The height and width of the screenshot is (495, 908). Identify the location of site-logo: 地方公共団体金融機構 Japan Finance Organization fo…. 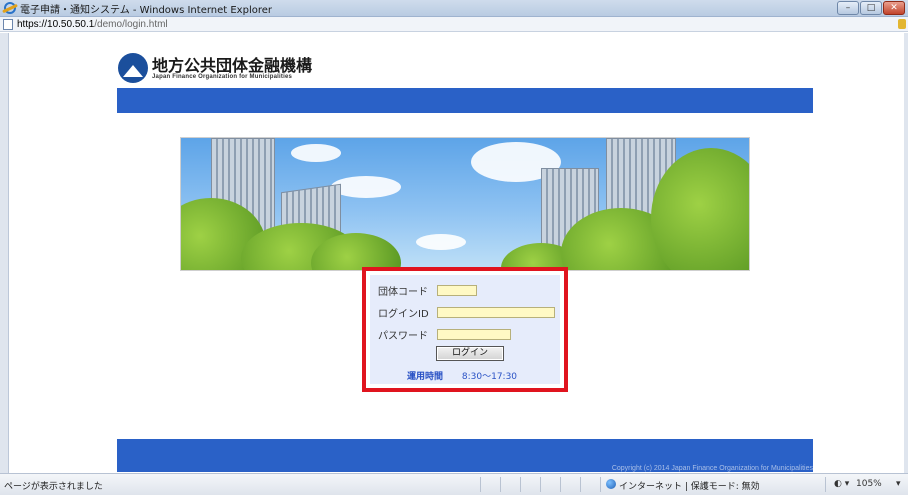
(215, 68).